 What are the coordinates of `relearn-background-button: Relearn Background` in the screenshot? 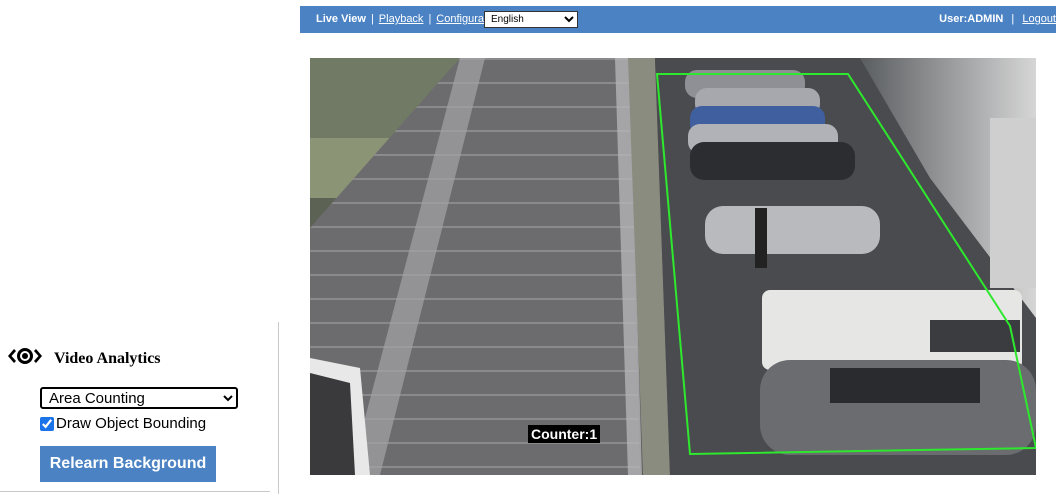 It's located at (128, 464).